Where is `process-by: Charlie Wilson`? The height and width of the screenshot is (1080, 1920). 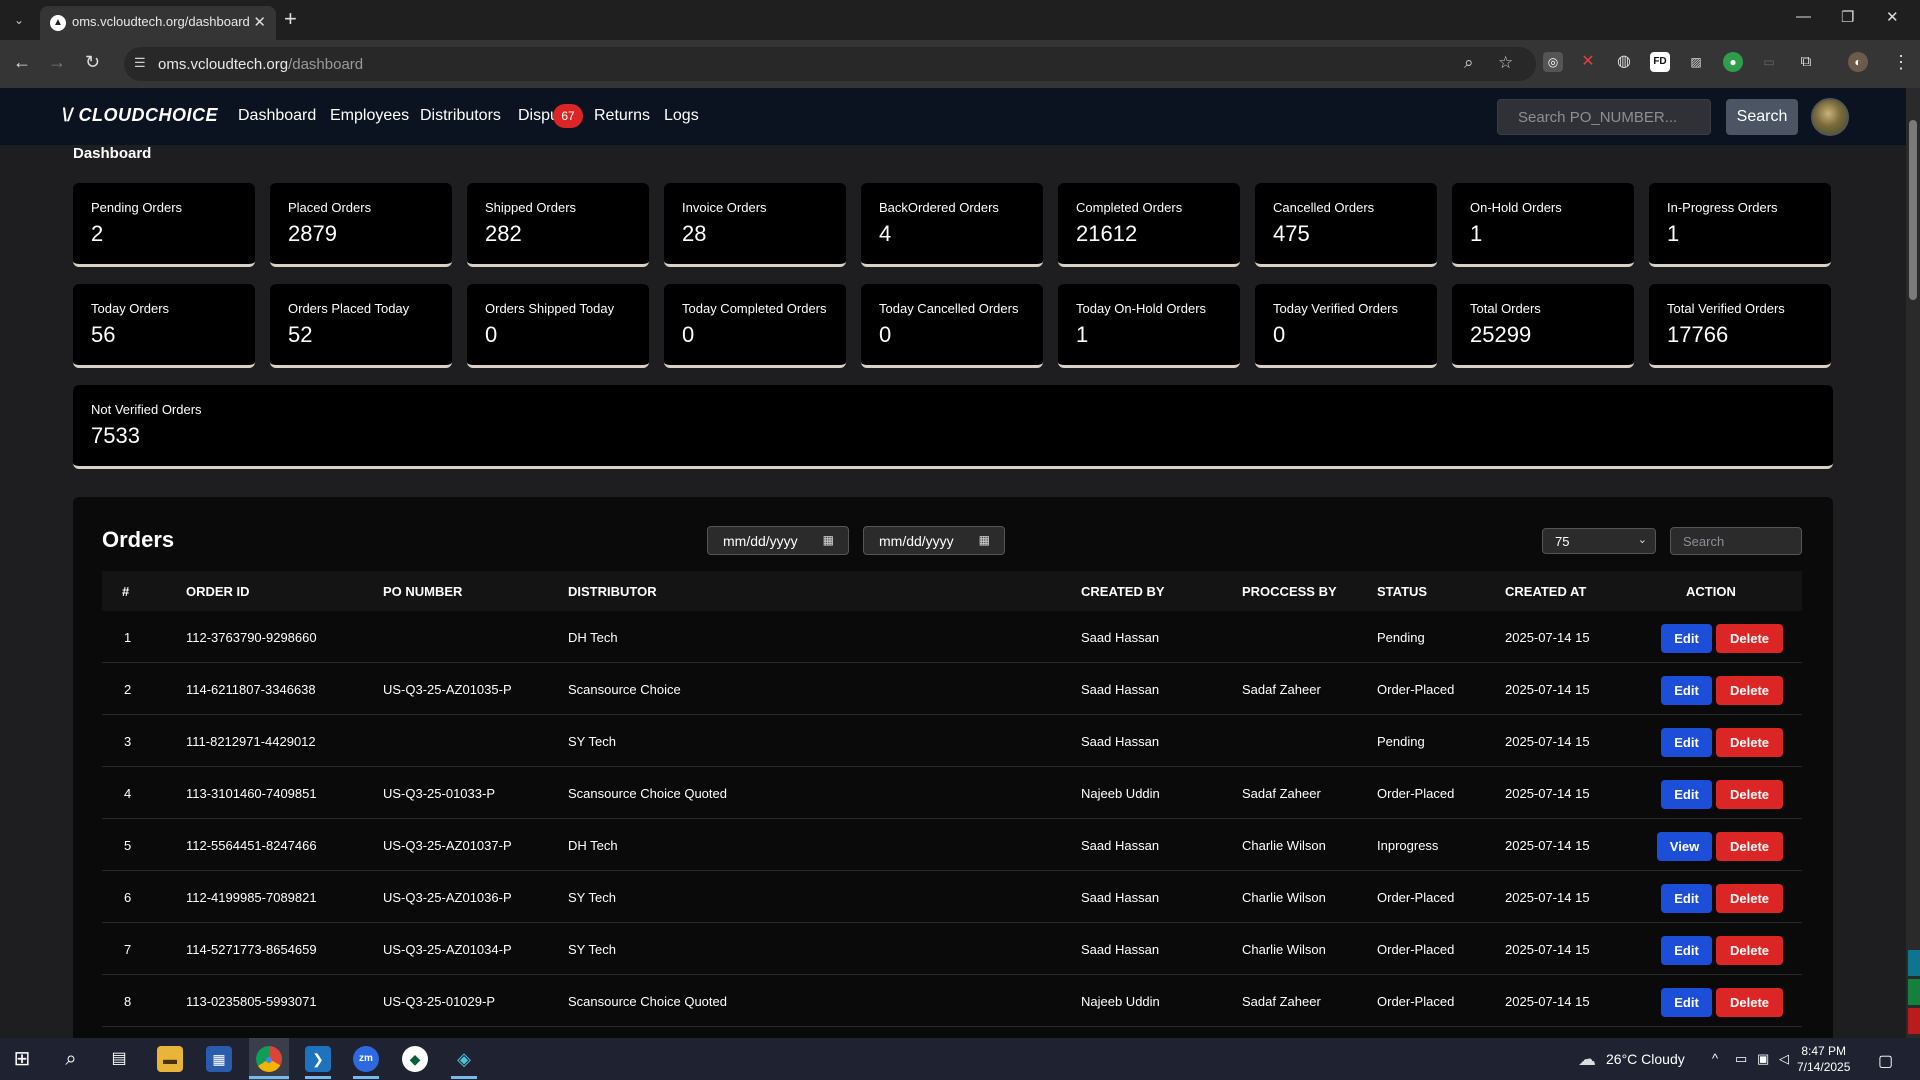
process-by: Charlie Wilson is located at coordinates (1284, 949).